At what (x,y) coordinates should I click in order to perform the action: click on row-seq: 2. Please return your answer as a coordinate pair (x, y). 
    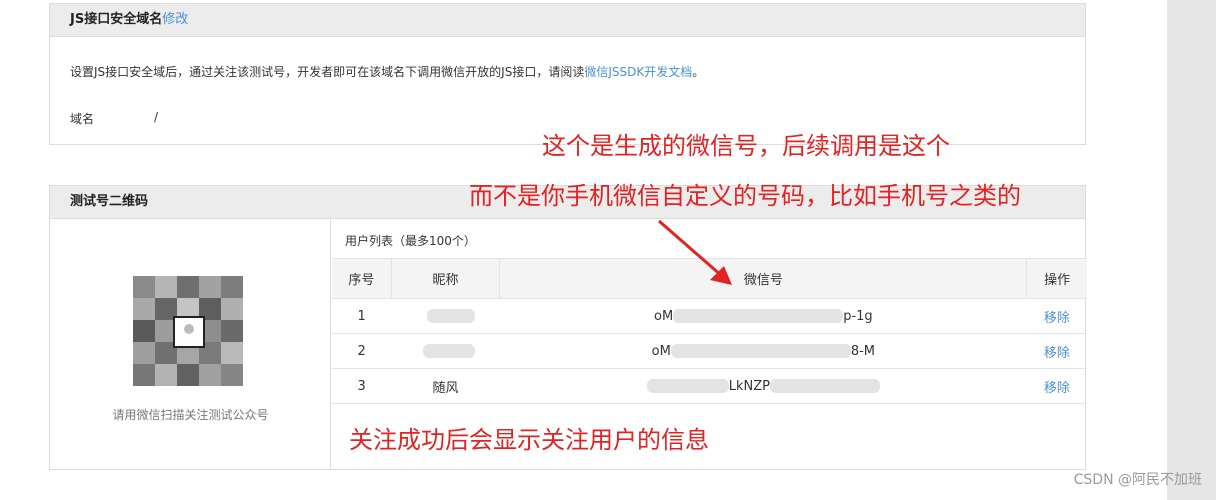
    Looking at the image, I should click on (362, 351).